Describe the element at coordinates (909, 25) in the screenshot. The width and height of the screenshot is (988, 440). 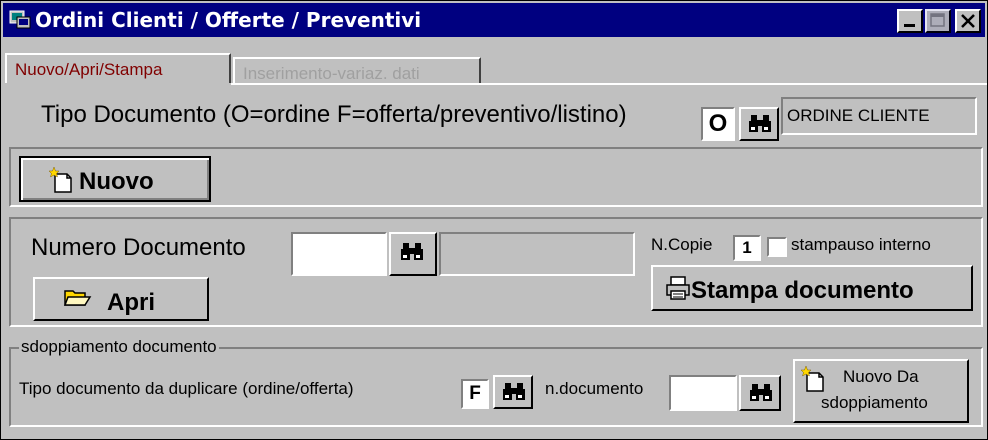
I see `minimize-icon` at that location.